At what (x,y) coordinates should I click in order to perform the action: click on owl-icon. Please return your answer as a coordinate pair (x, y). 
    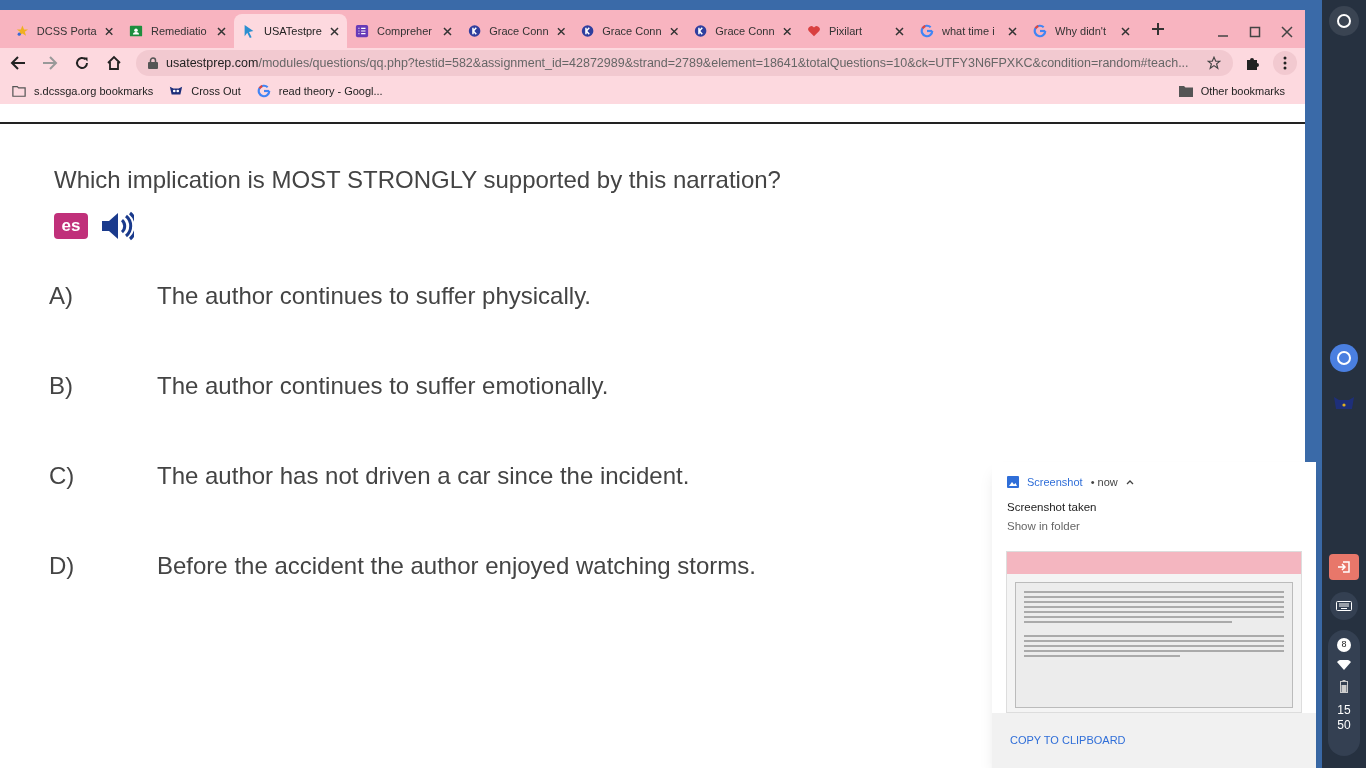
    Looking at the image, I should click on (176, 91).